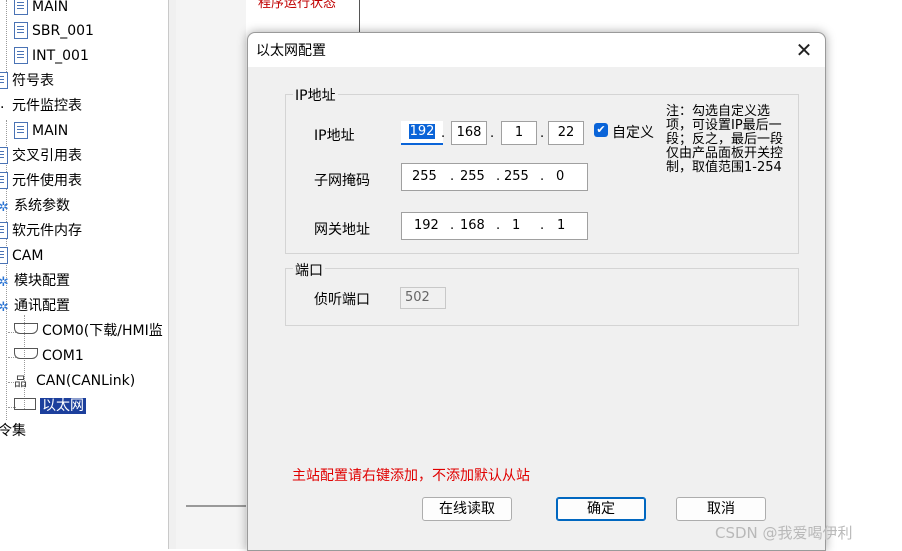  I want to click on ethernet-icon, so click(25, 404).